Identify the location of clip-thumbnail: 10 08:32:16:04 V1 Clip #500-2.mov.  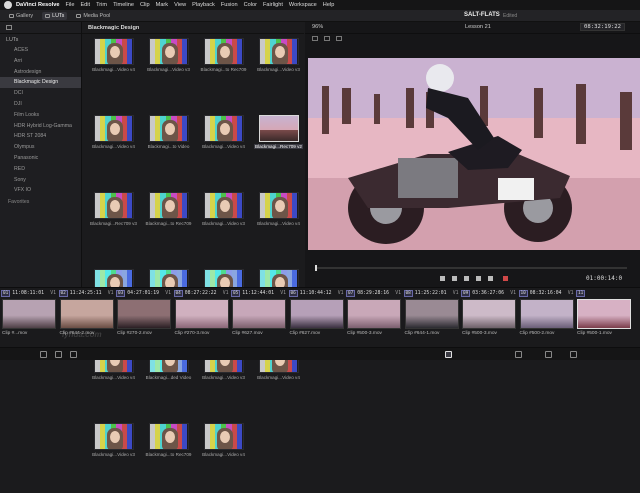
(546, 318).